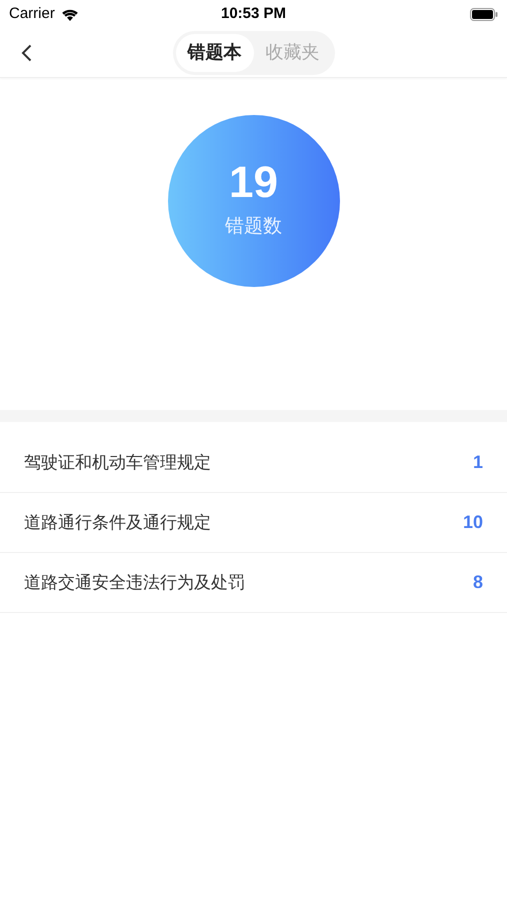 The width and height of the screenshot is (507, 900). What do you see at coordinates (253, 583) in the screenshot?
I see `category-row: 道路交通安全违法行为及处罚 8` at bounding box center [253, 583].